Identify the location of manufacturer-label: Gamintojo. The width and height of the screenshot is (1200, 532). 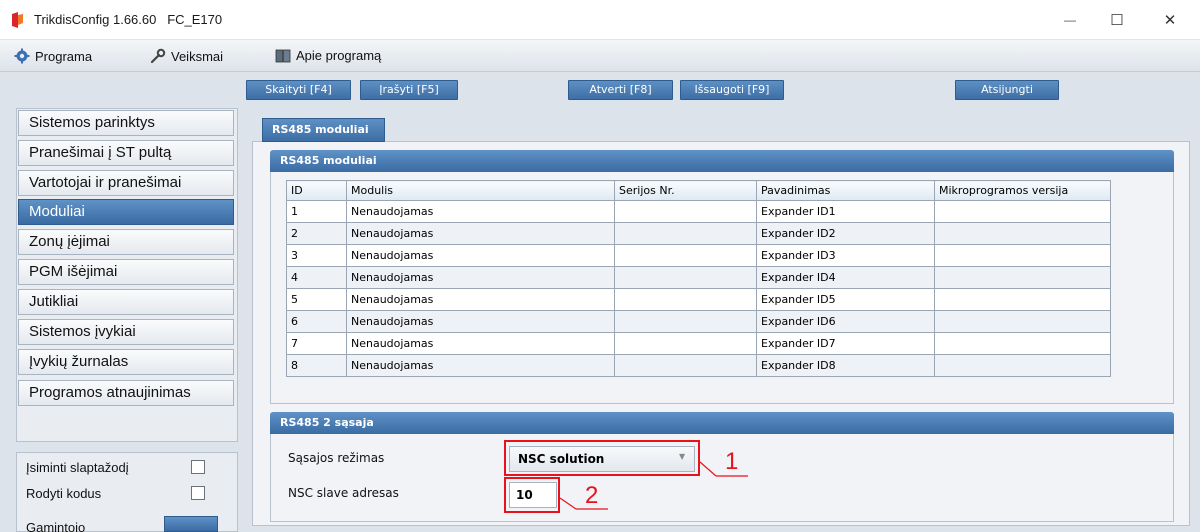
(56, 526).